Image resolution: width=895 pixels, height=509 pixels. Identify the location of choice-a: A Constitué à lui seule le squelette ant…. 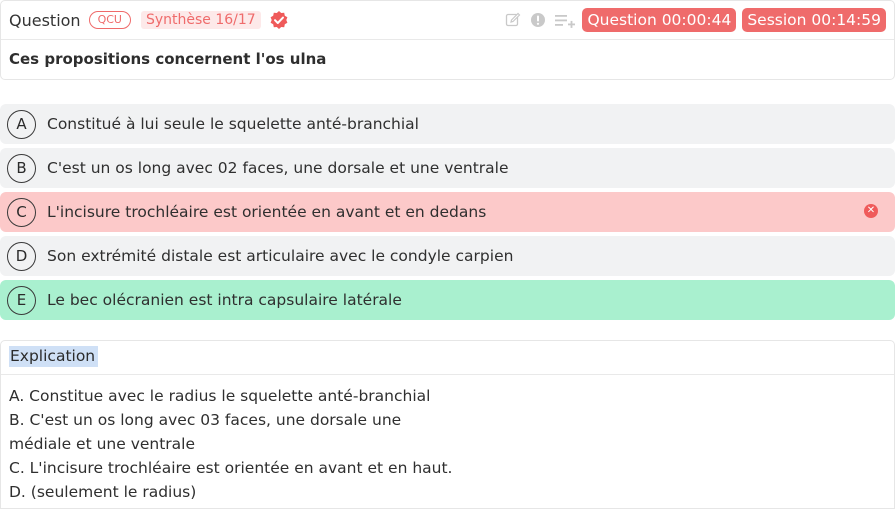
(447, 124).